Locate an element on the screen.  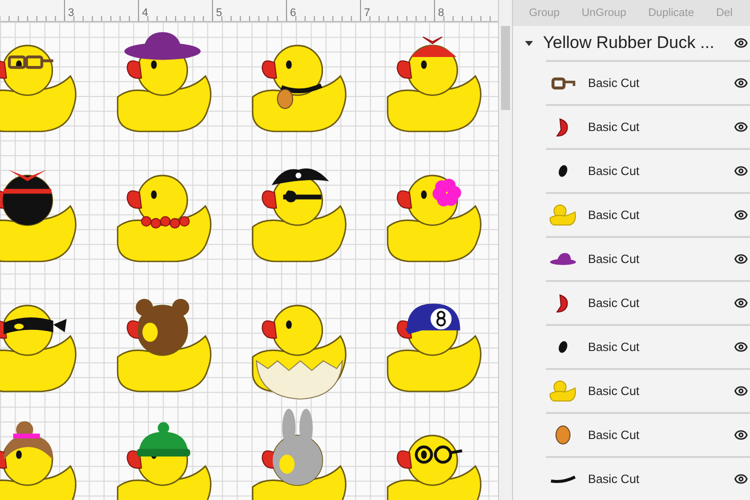
mouth-thumbnail-icon is located at coordinates (563, 479).